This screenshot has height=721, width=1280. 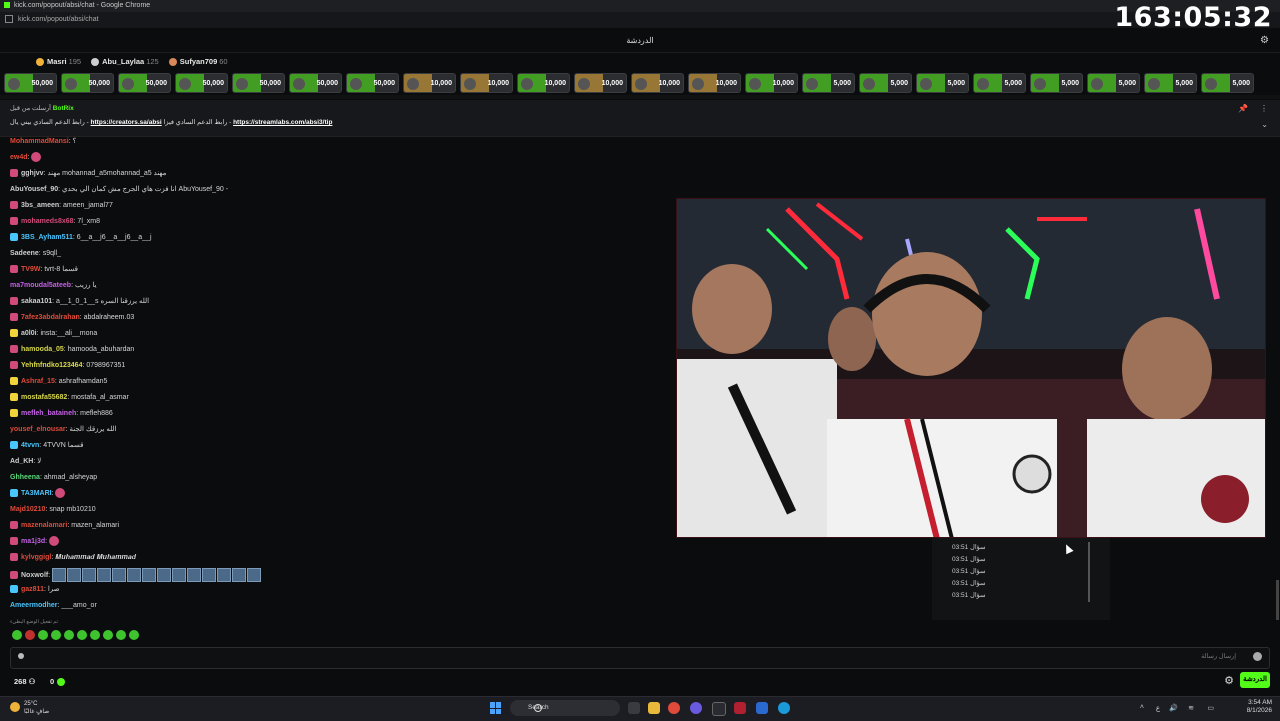 I want to click on chat-username: mohameds8x68, so click(x=47, y=221).